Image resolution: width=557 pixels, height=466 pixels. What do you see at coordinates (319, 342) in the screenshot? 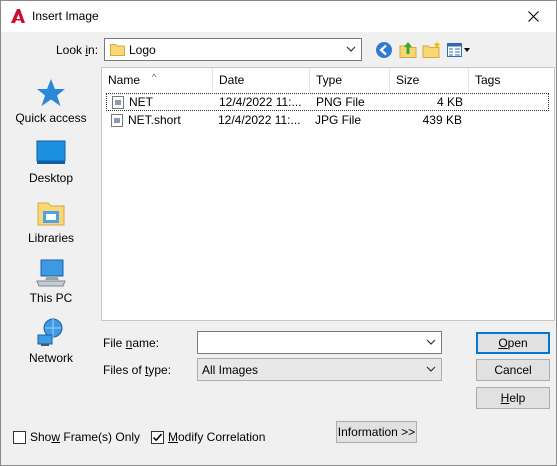
I see `file-name-input` at bounding box center [319, 342].